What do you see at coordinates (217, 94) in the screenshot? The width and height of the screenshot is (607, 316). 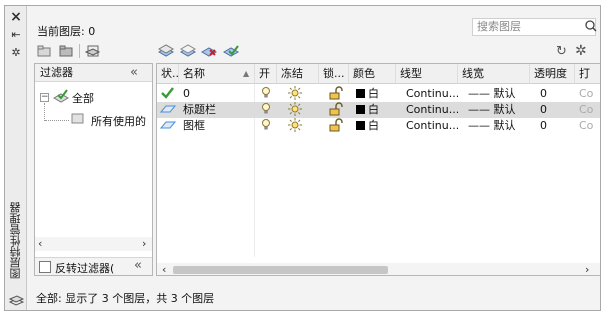 I see `layer-name: 0` at bounding box center [217, 94].